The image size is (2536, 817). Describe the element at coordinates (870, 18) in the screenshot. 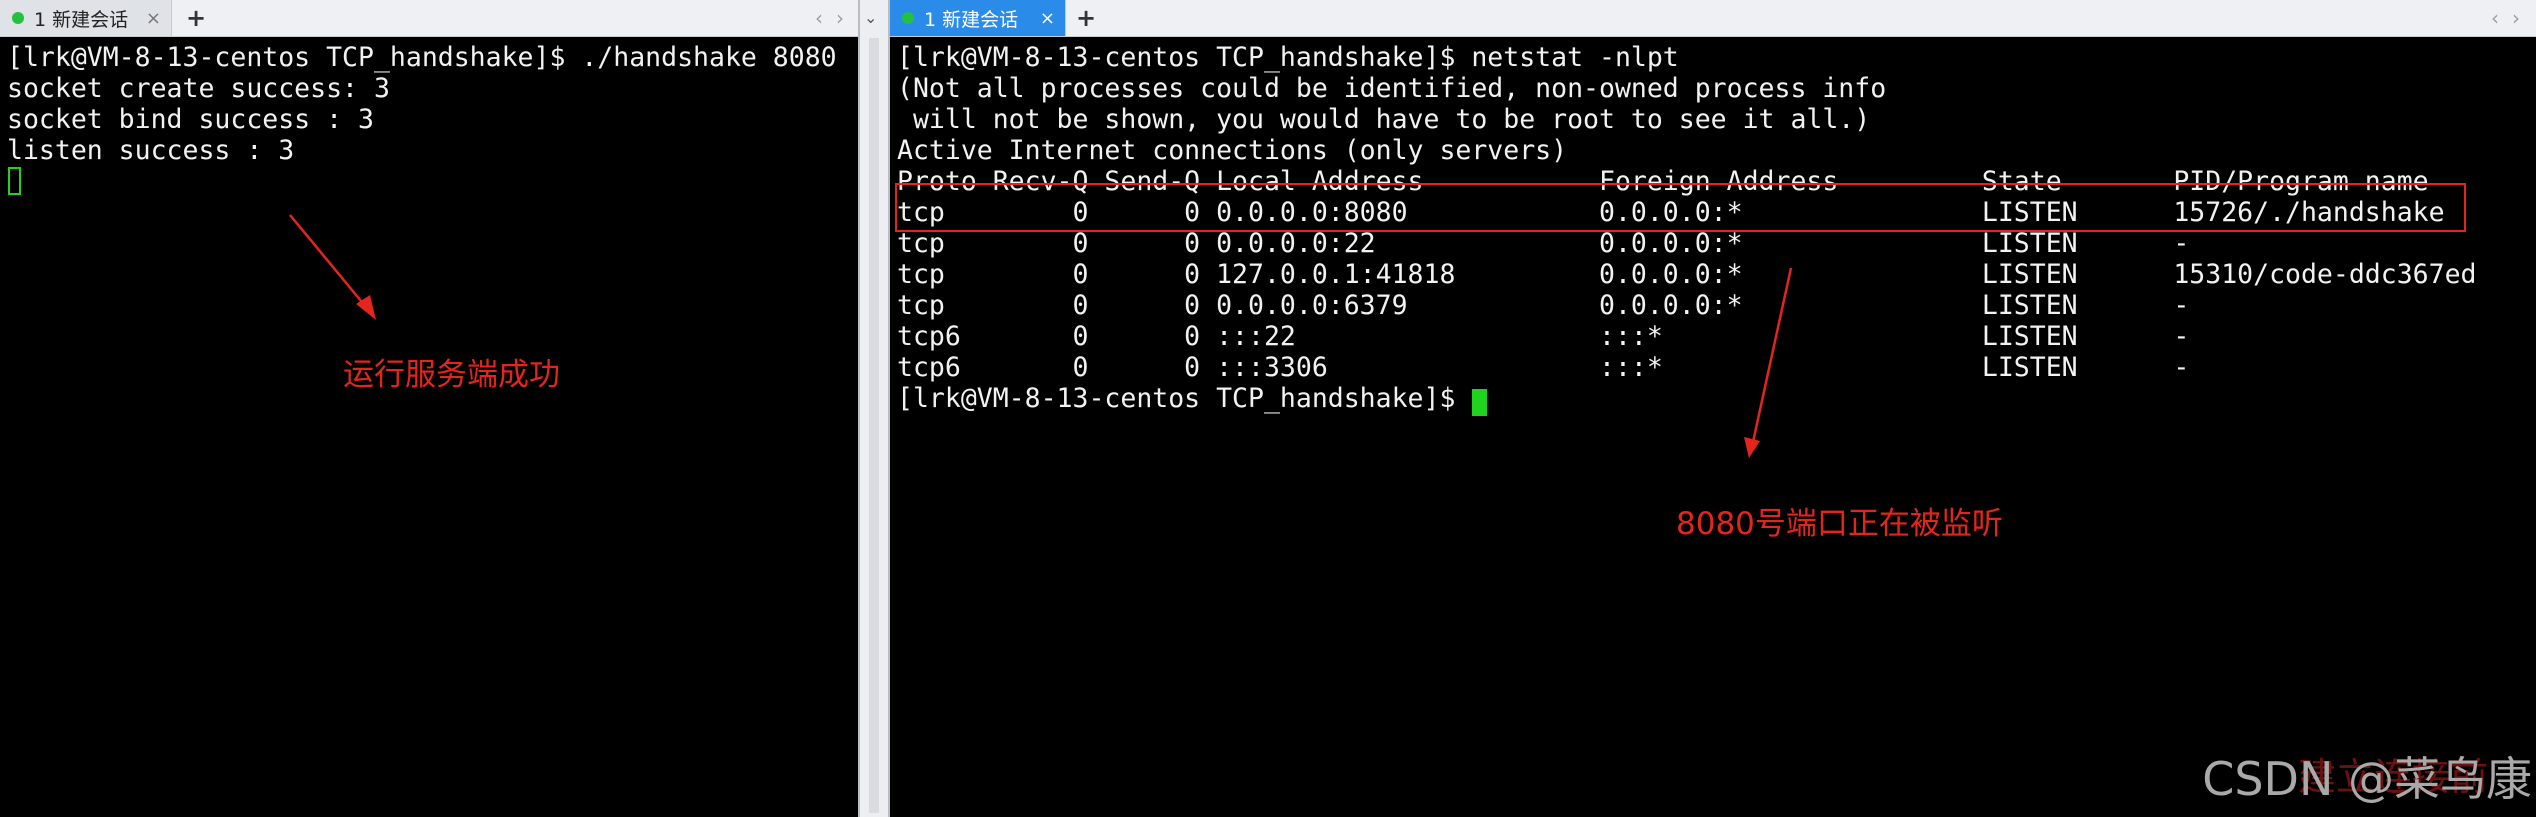

I see `tab-menu-icon: ⌄` at that location.